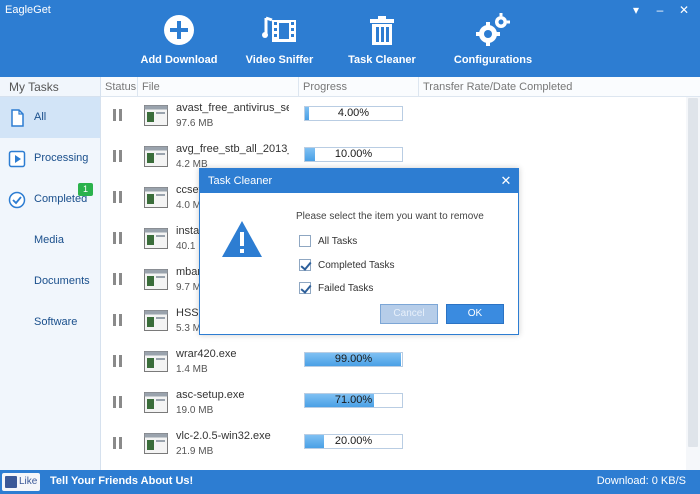  Describe the element at coordinates (189, 246) in the screenshot. I see `file-size: 40.1 I` at that location.